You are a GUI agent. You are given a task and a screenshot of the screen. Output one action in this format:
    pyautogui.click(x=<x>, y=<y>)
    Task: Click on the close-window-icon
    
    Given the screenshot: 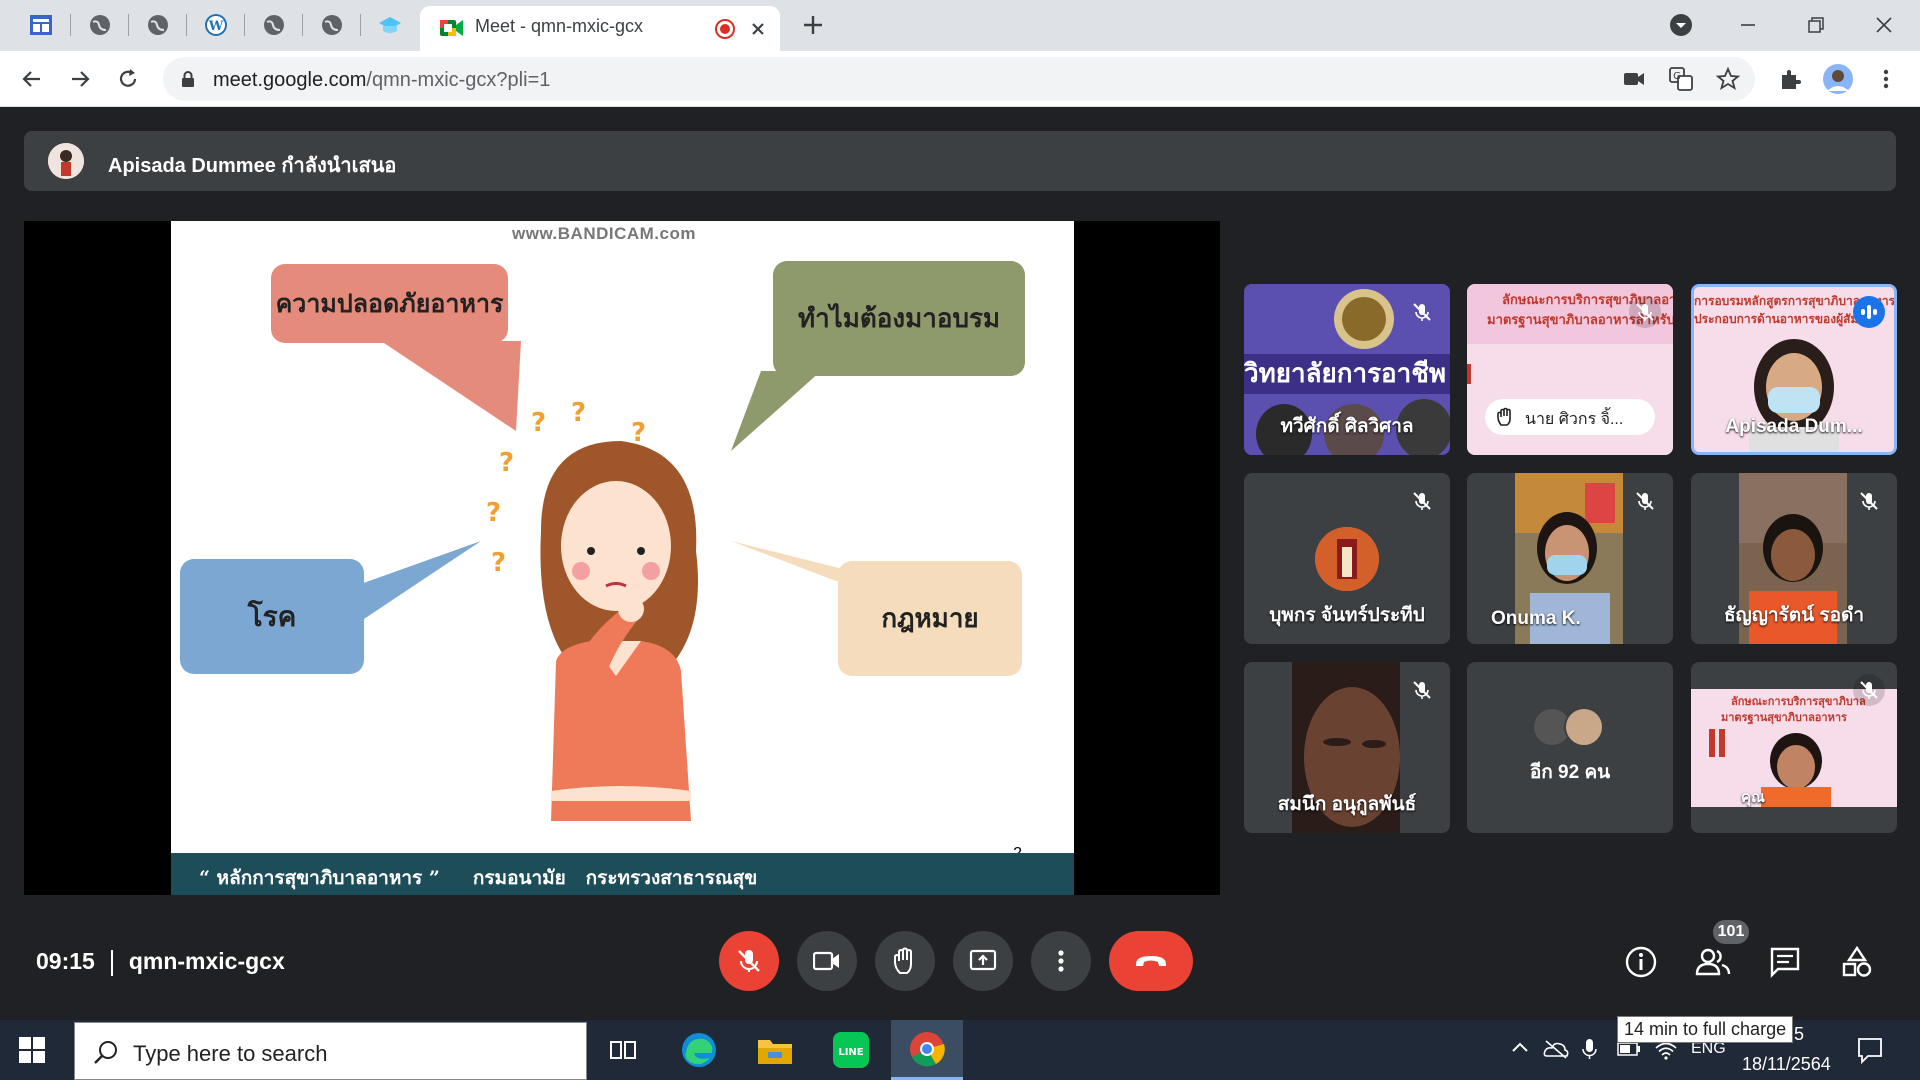 What is the action you would take?
    pyautogui.click(x=1884, y=25)
    